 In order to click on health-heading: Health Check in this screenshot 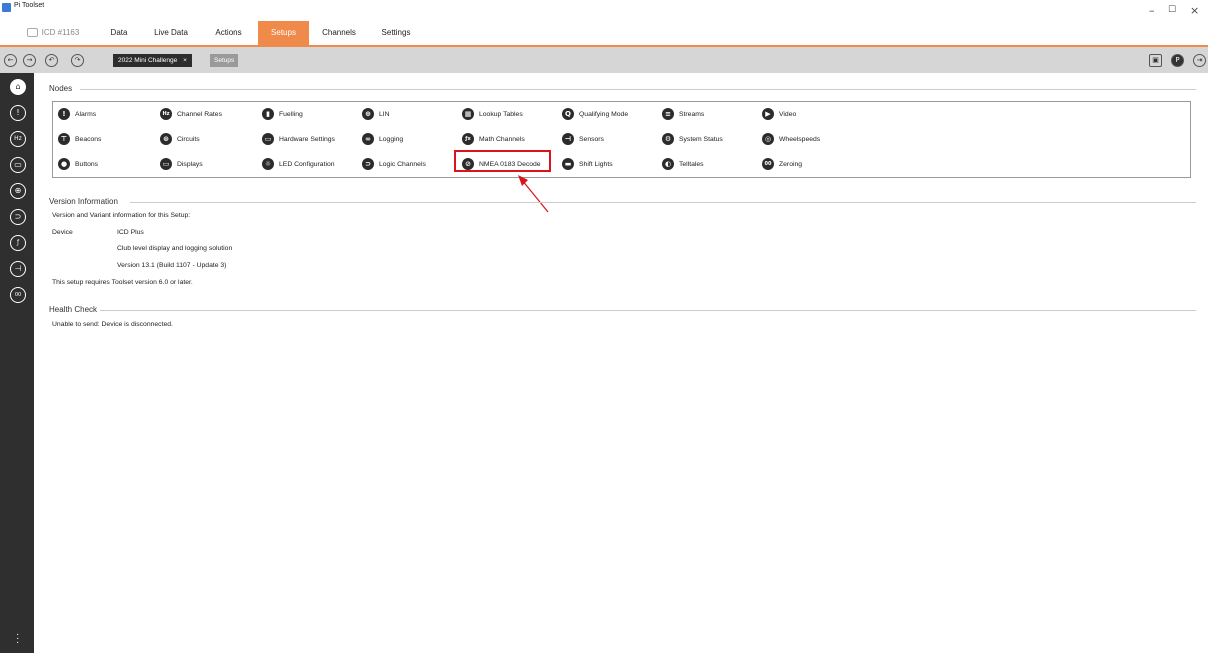, I will do `click(73, 309)`.